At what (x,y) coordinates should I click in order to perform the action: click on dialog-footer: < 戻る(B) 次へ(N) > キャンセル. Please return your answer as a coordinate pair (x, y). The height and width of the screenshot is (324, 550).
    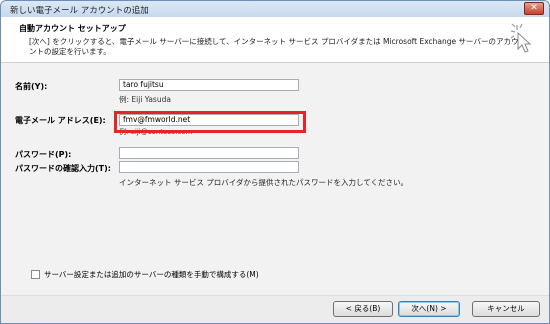
    Looking at the image, I should click on (275, 309).